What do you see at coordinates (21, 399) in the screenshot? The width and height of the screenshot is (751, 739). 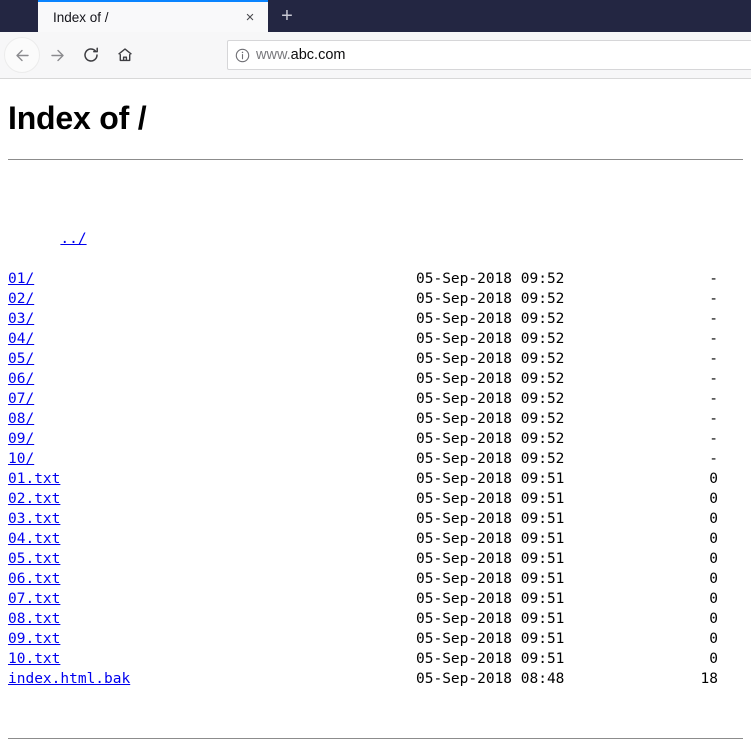 I see `file-link: 07/` at bounding box center [21, 399].